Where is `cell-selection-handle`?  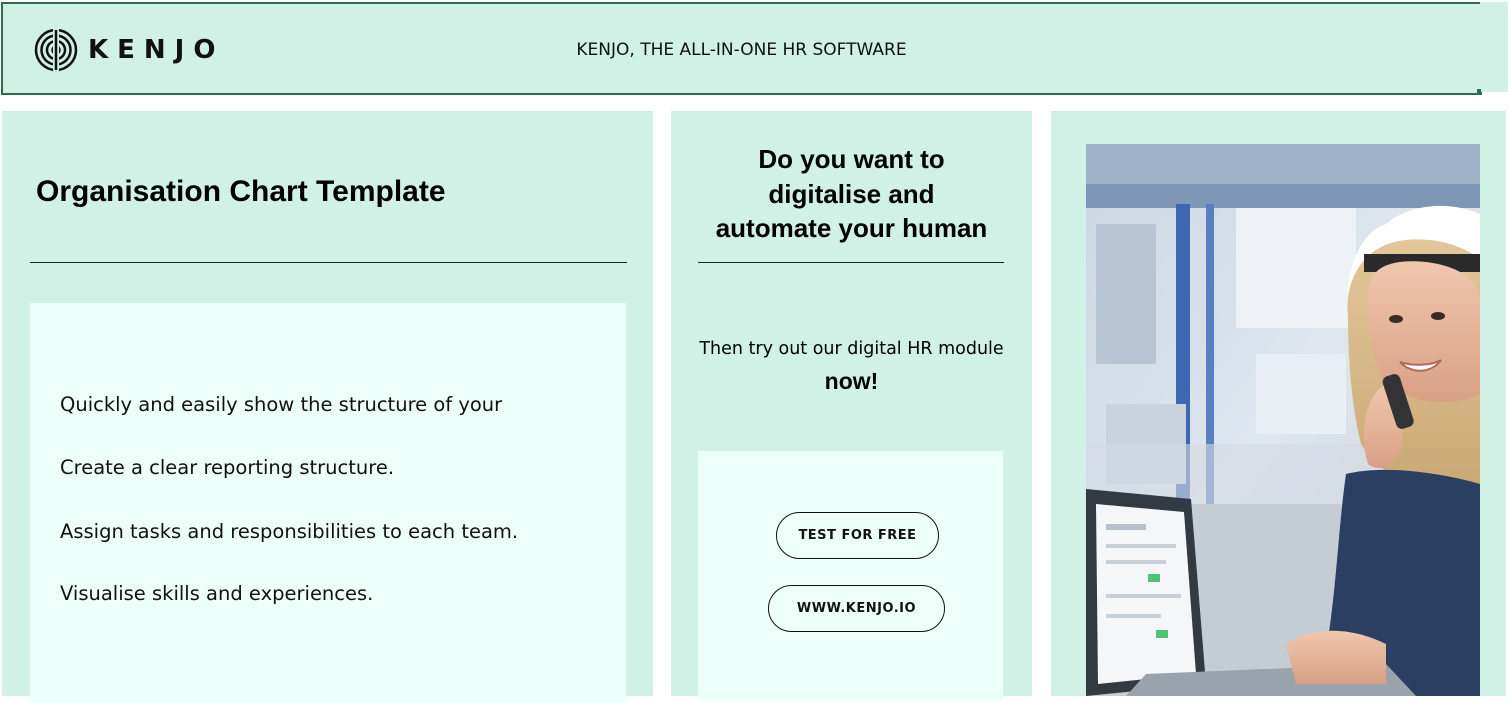
cell-selection-handle is located at coordinates (1479, 91).